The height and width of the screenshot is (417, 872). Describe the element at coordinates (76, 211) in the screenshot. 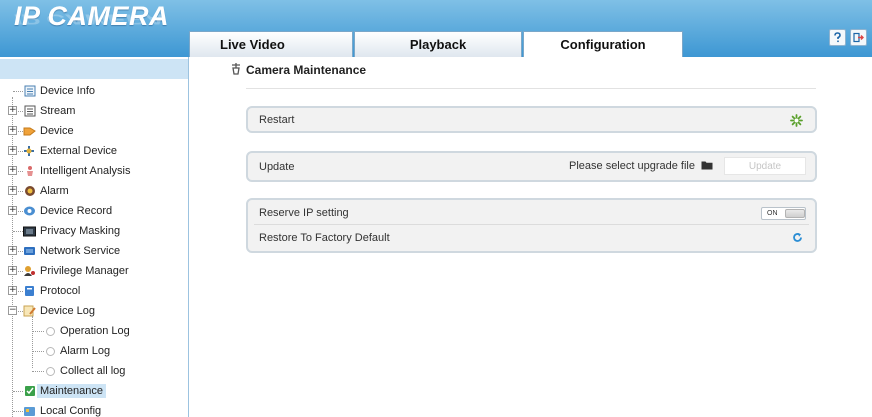

I see `sidebar-item-label: Device Record` at that location.